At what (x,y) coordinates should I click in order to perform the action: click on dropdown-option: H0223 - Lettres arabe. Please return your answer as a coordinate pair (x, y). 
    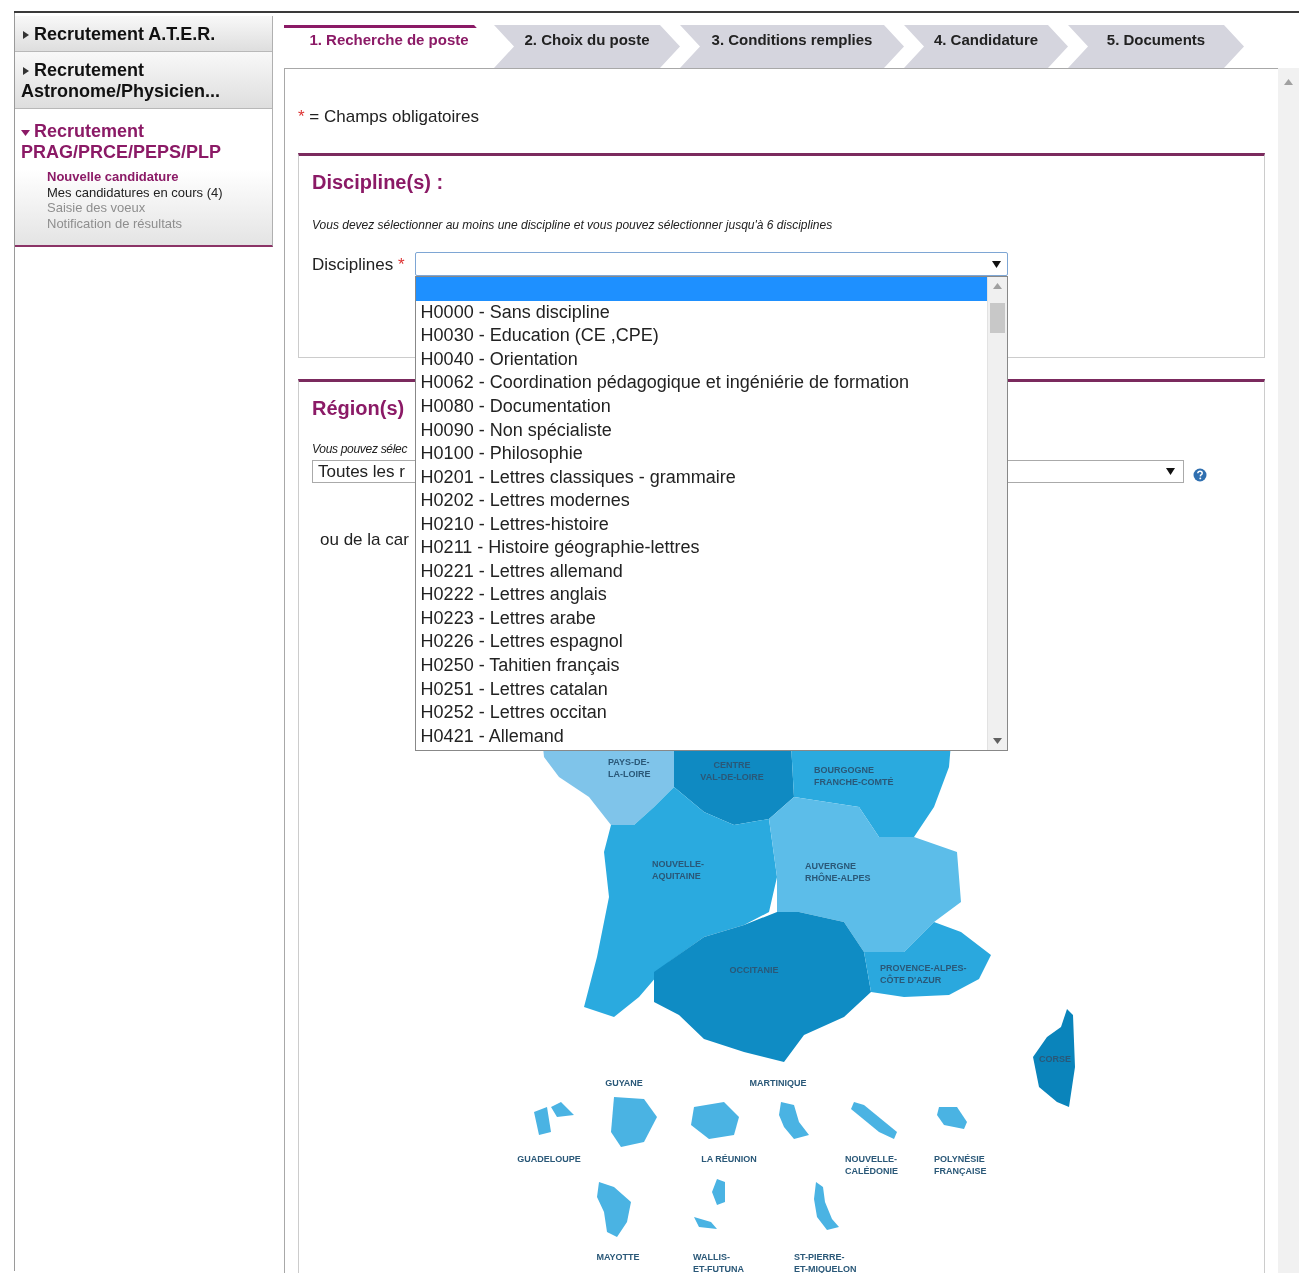
    Looking at the image, I should click on (701, 618).